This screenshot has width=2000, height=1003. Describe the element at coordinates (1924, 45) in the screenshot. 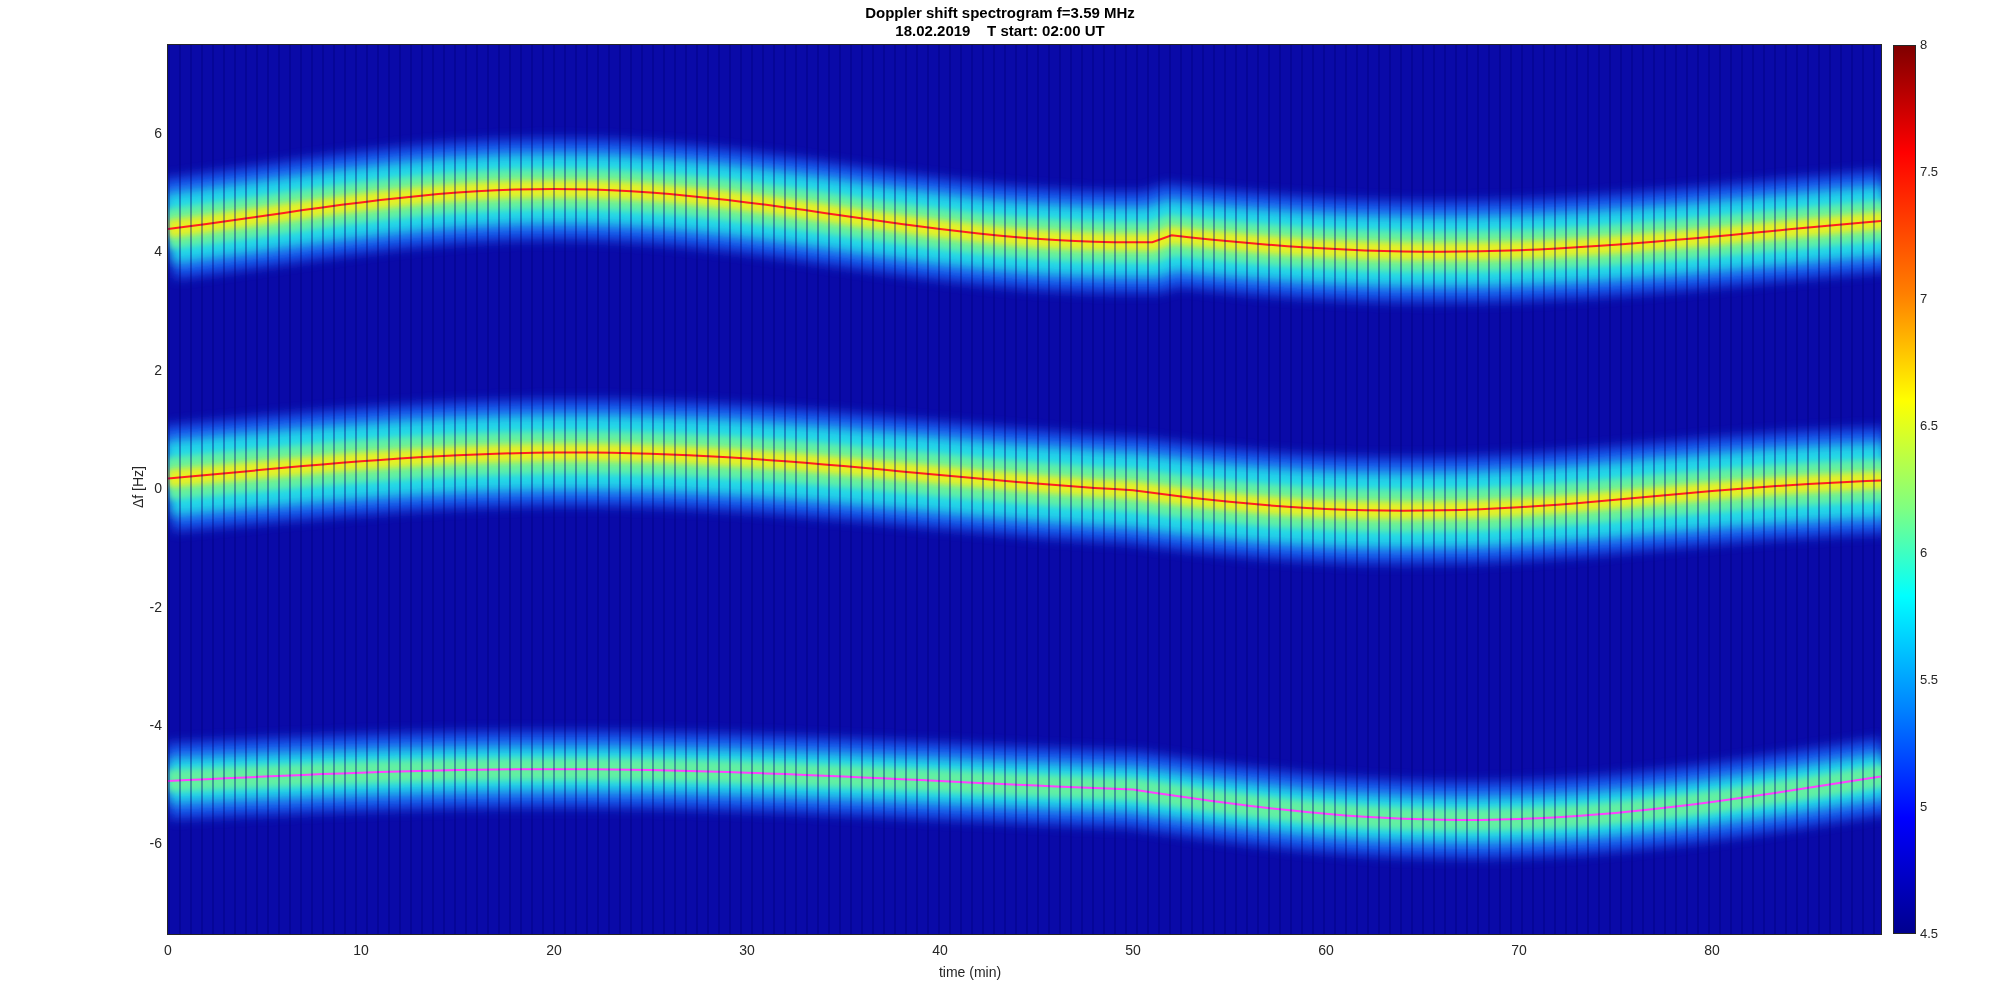

I see `colorbar-tick-label: 8` at that location.